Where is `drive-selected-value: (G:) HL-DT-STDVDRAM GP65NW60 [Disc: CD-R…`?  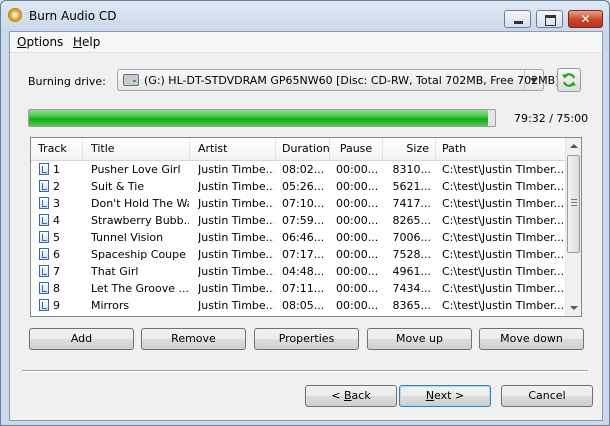 drive-selected-value: (G:) HL-DT-STDVDRAM GP65NW60 [Disc: CD-R… is located at coordinates (352, 80).